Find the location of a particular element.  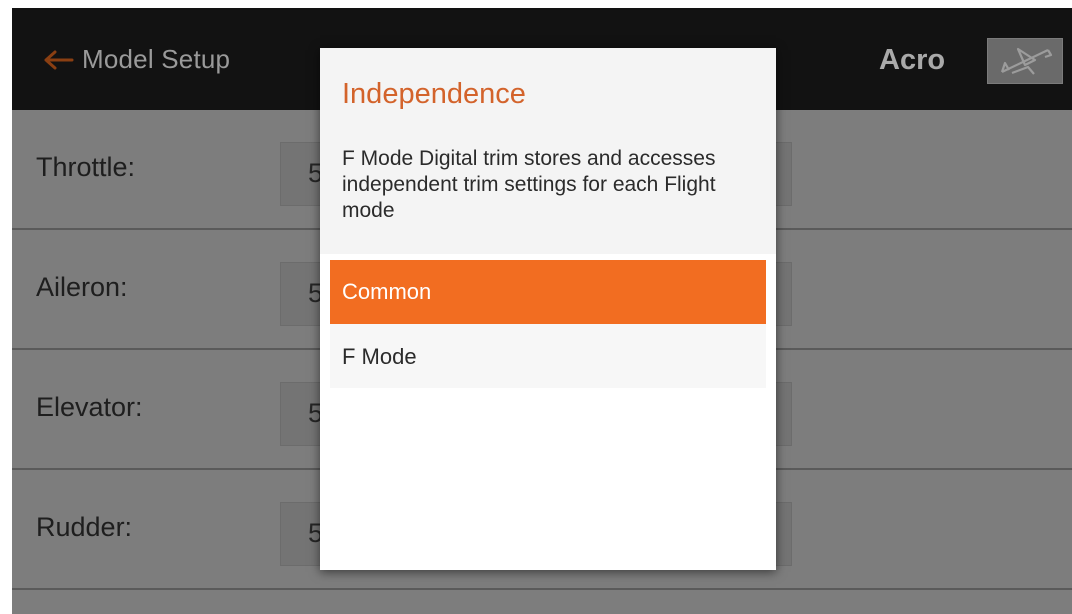

row-label: Throttle: is located at coordinates (86, 167).